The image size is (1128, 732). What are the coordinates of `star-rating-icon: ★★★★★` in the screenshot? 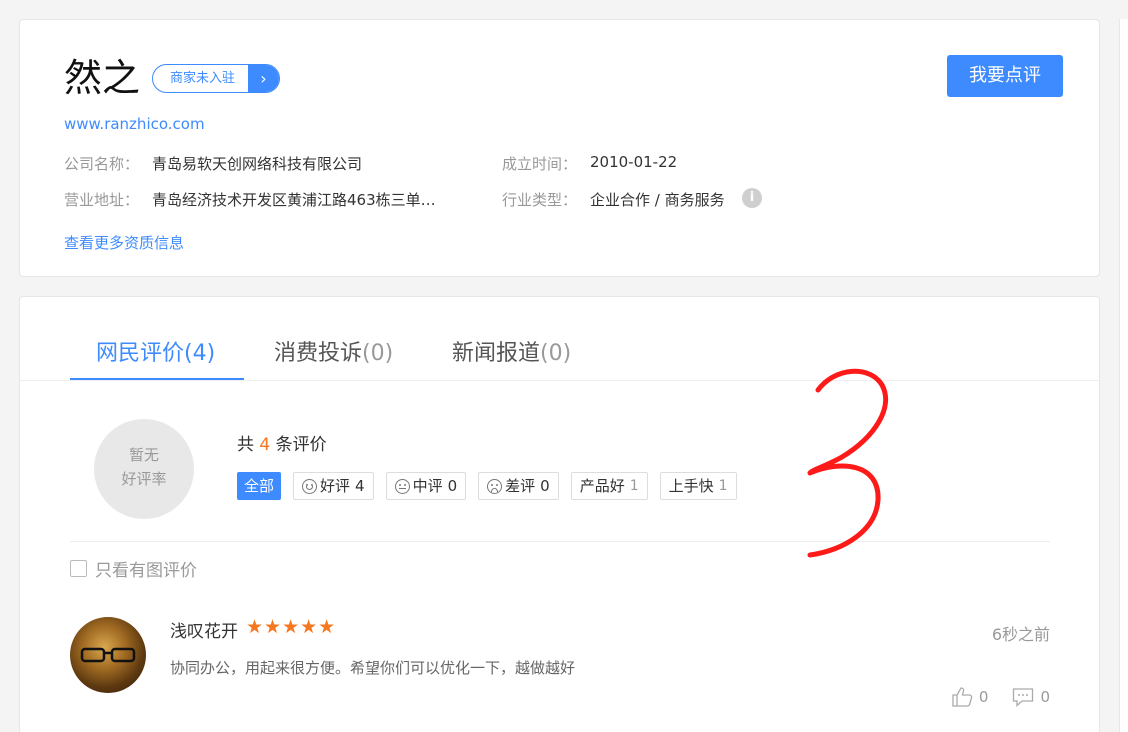 It's located at (291, 627).